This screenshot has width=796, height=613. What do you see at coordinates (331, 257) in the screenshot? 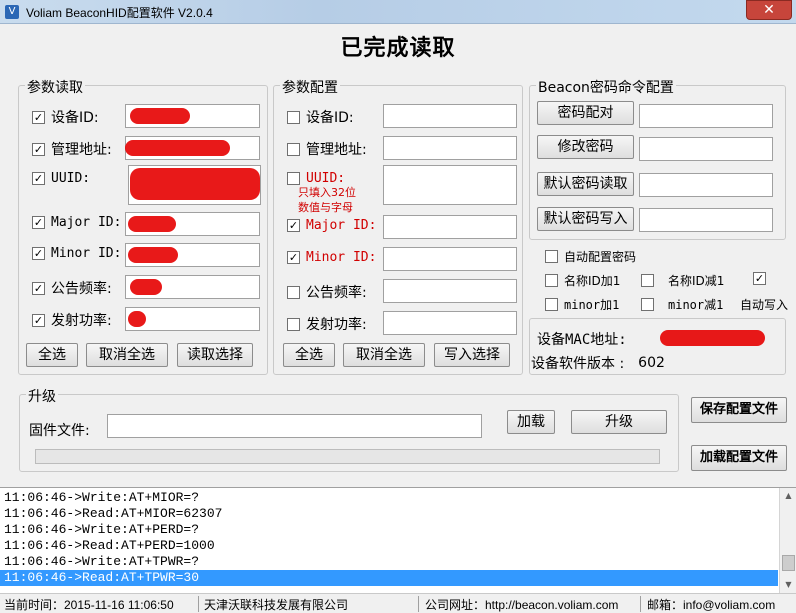
I see `cfg-row-minor: ✓ Minor ID:` at bounding box center [331, 257].